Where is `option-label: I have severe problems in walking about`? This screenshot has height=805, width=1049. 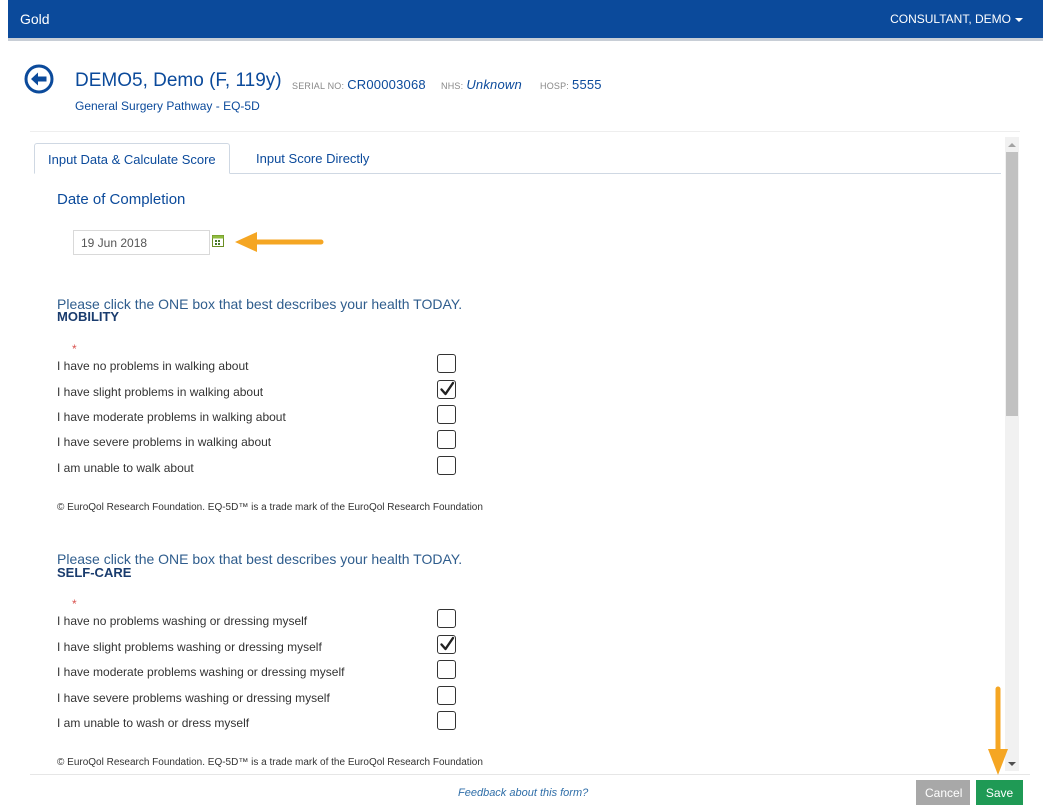
option-label: I have severe problems in walking about is located at coordinates (164, 442).